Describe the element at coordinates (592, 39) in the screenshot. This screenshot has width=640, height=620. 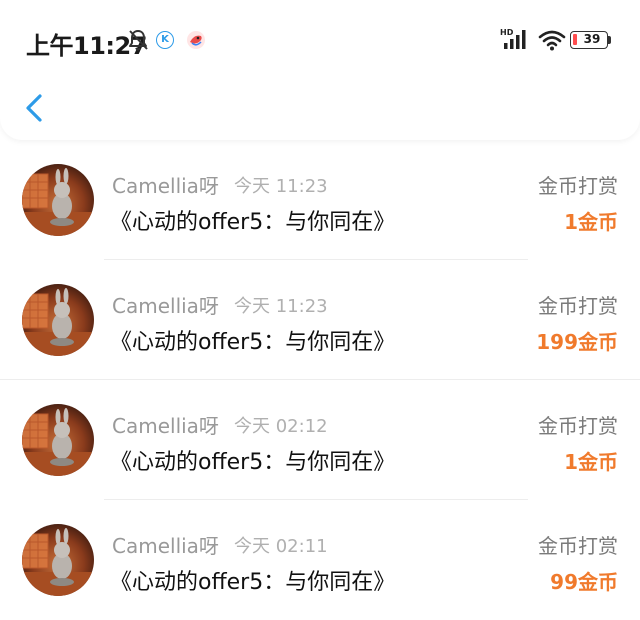
I see `battery-text: 39` at that location.